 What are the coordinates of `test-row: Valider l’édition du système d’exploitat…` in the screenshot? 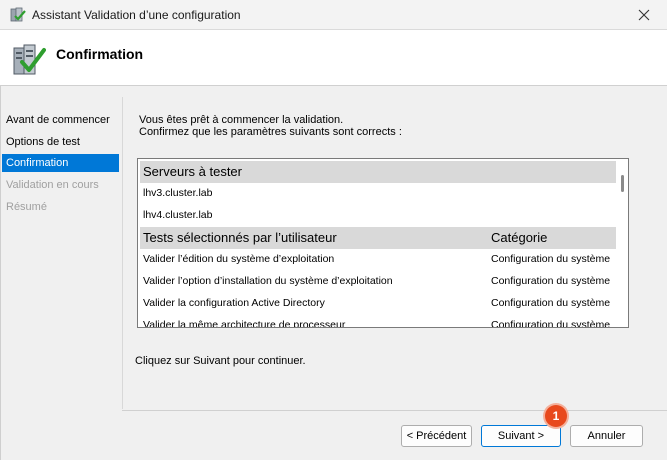 It's located at (384, 259).